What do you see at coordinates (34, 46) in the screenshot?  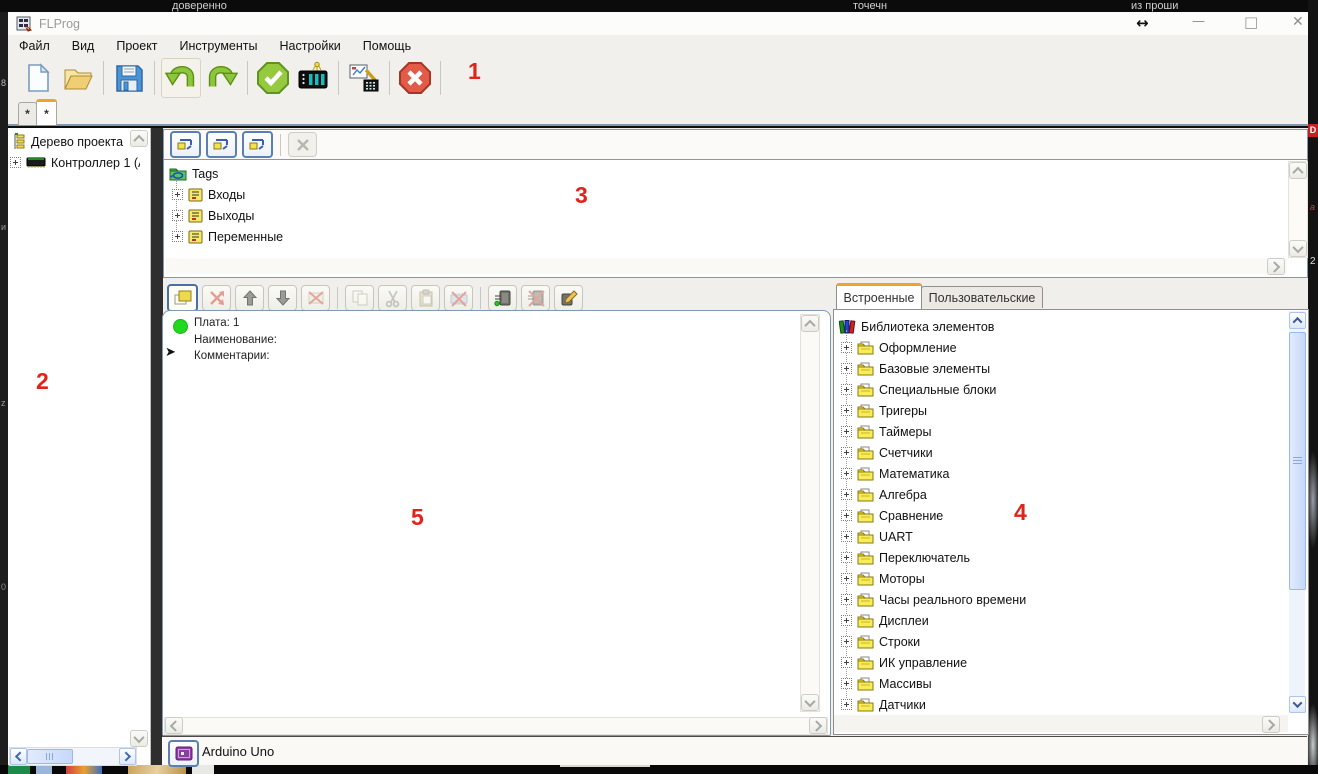 I see `menu-item-file: Файл` at bounding box center [34, 46].